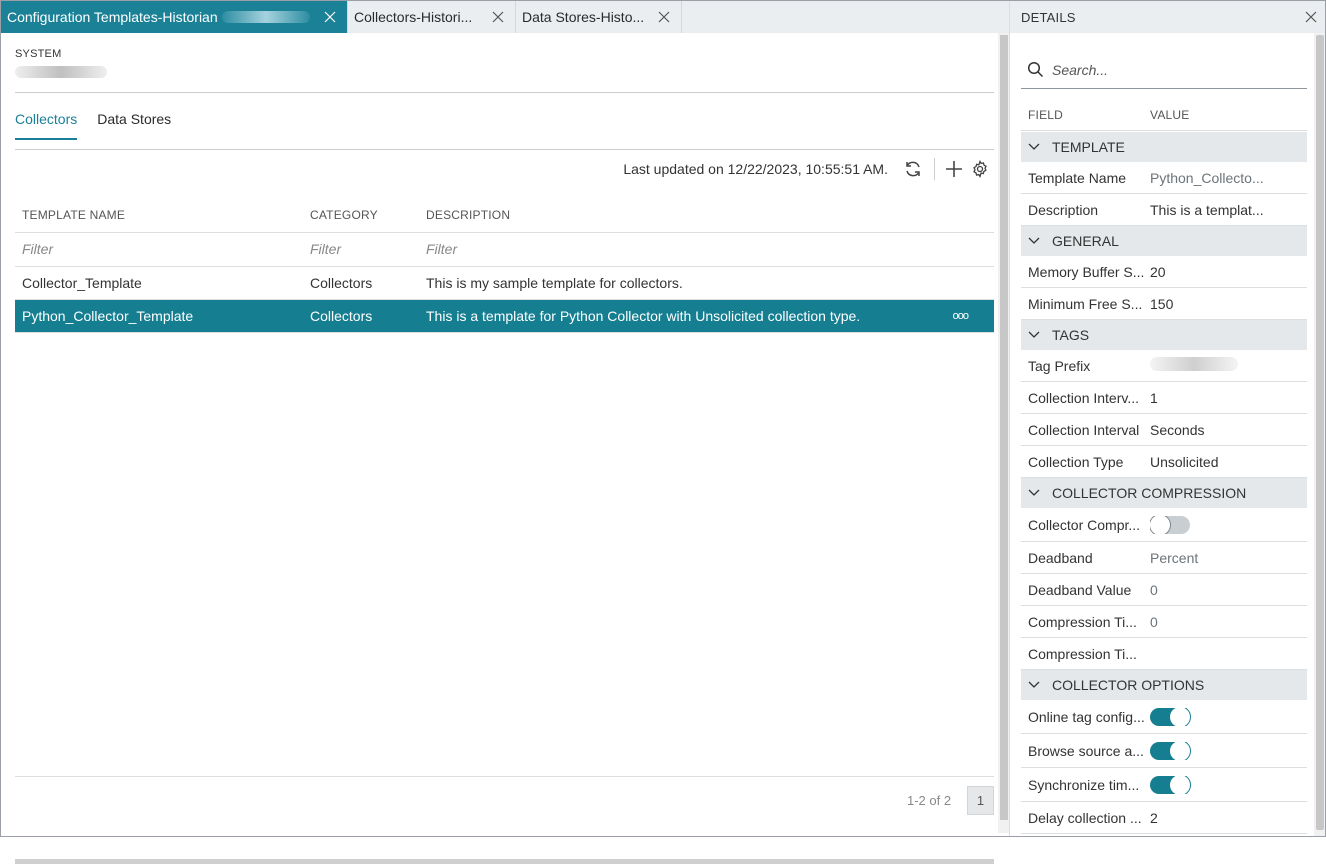 The image size is (1326, 864). What do you see at coordinates (1164, 335) in the screenshot?
I see `section-tags: TAGS` at bounding box center [1164, 335].